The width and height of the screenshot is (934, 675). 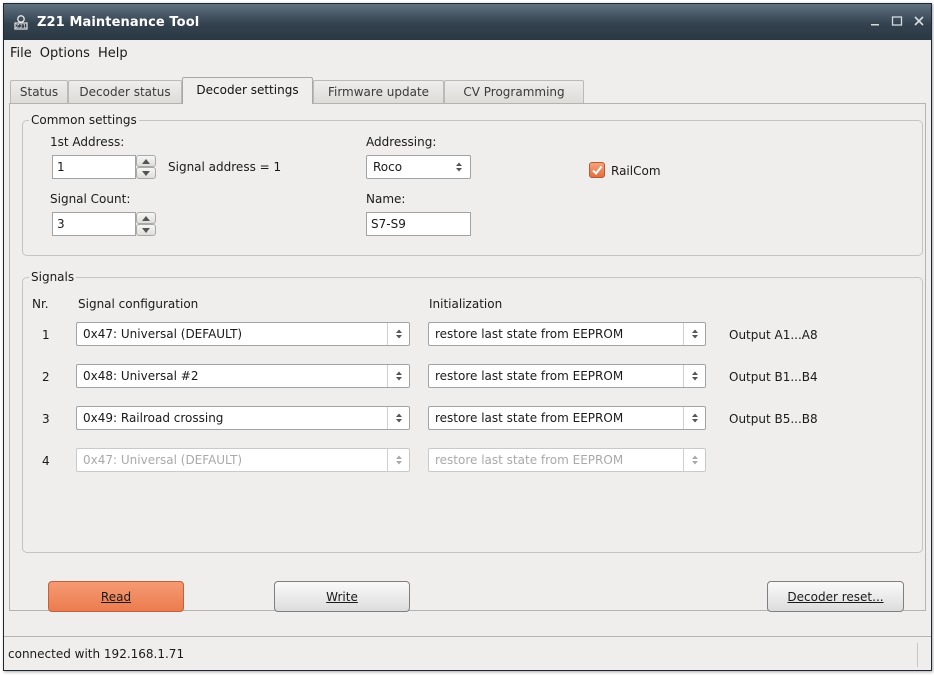 I want to click on title-bar: Z21 Z21 Maintenance Tool, so click(x=467, y=22).